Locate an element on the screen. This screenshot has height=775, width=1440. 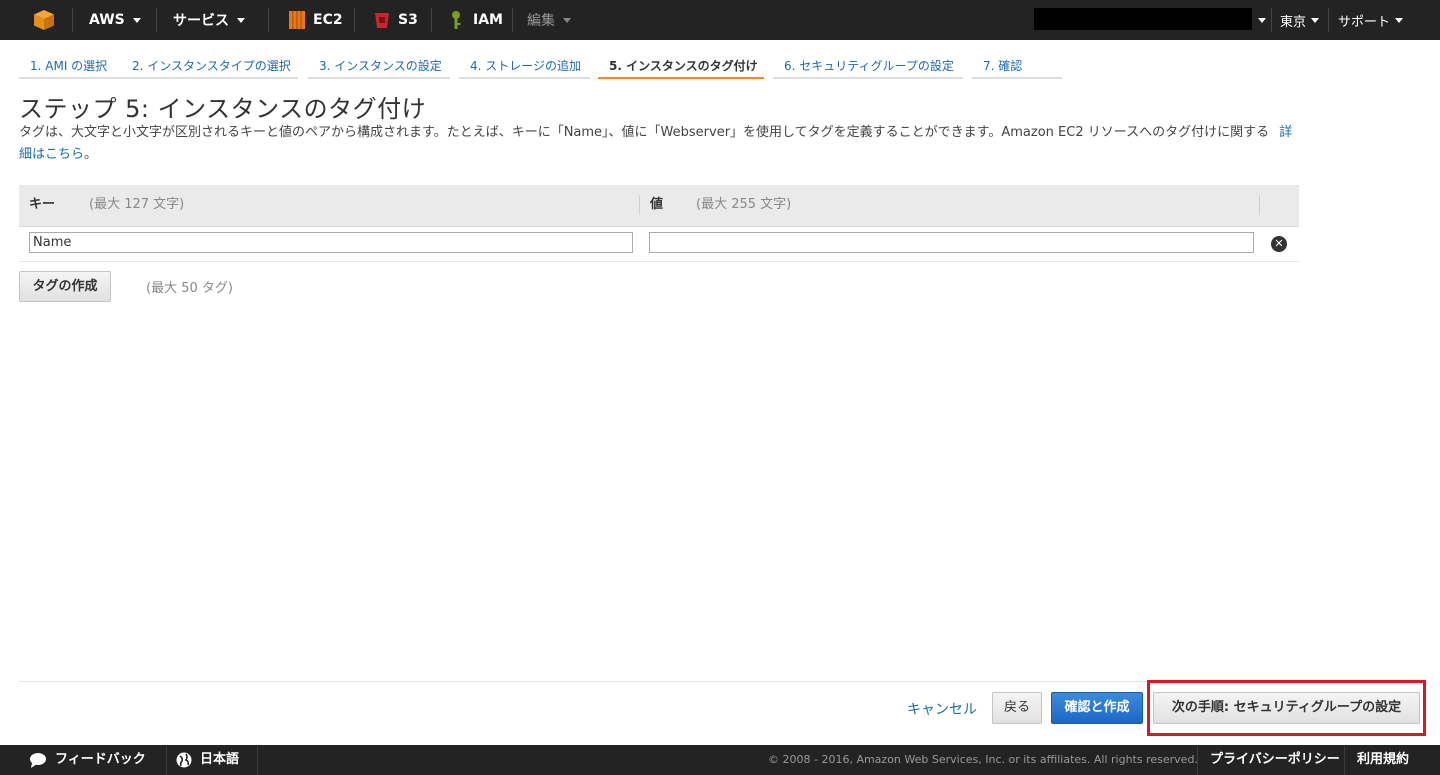
tag-value-input is located at coordinates (951, 242).